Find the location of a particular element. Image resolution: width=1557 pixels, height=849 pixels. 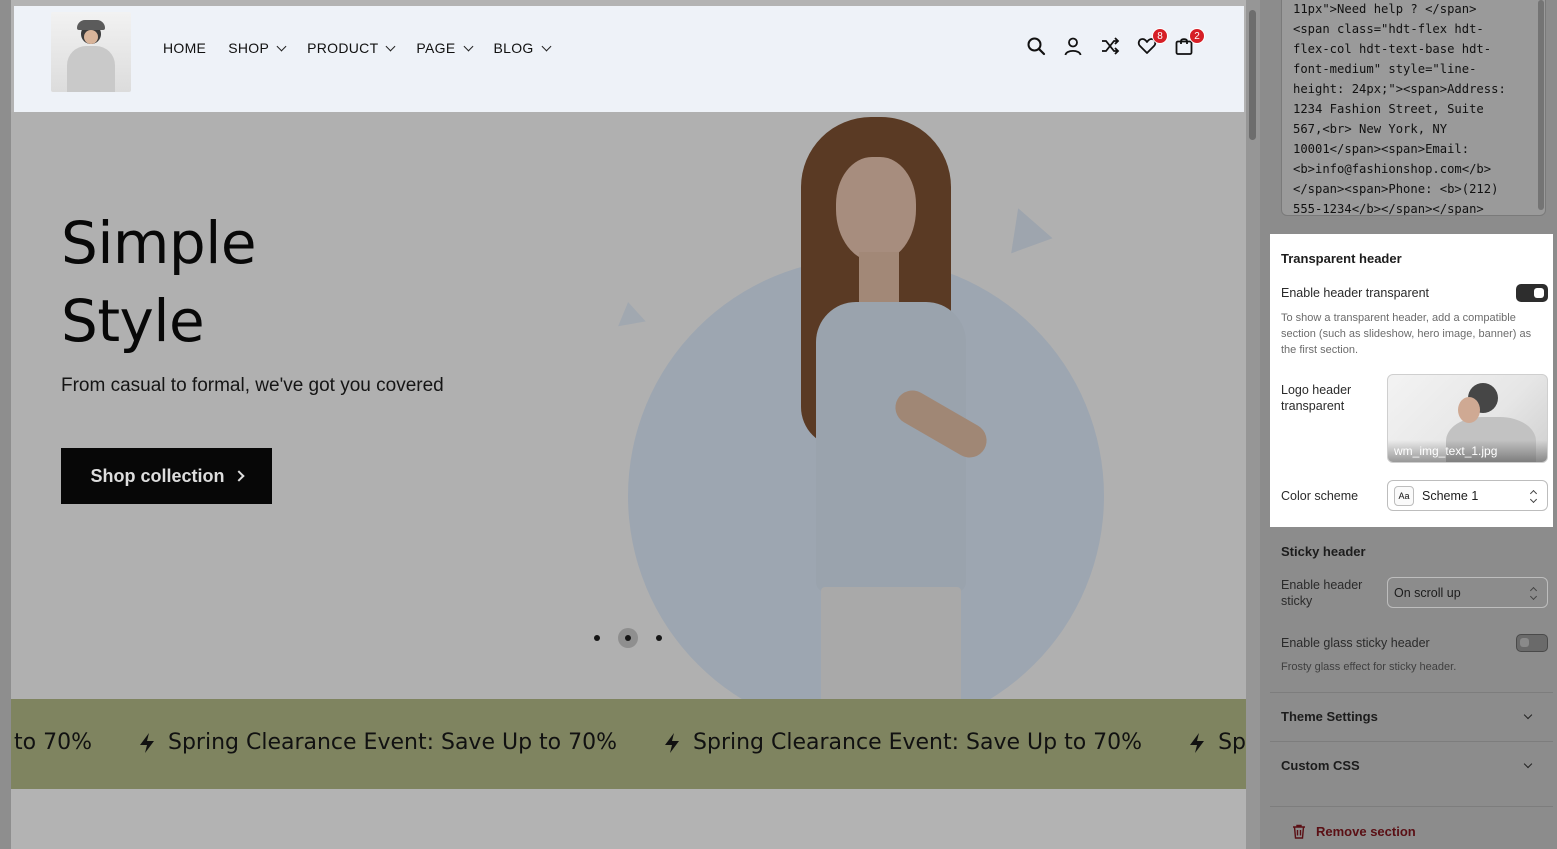

header-icons: 8 2 is located at coordinates (1115, 42).